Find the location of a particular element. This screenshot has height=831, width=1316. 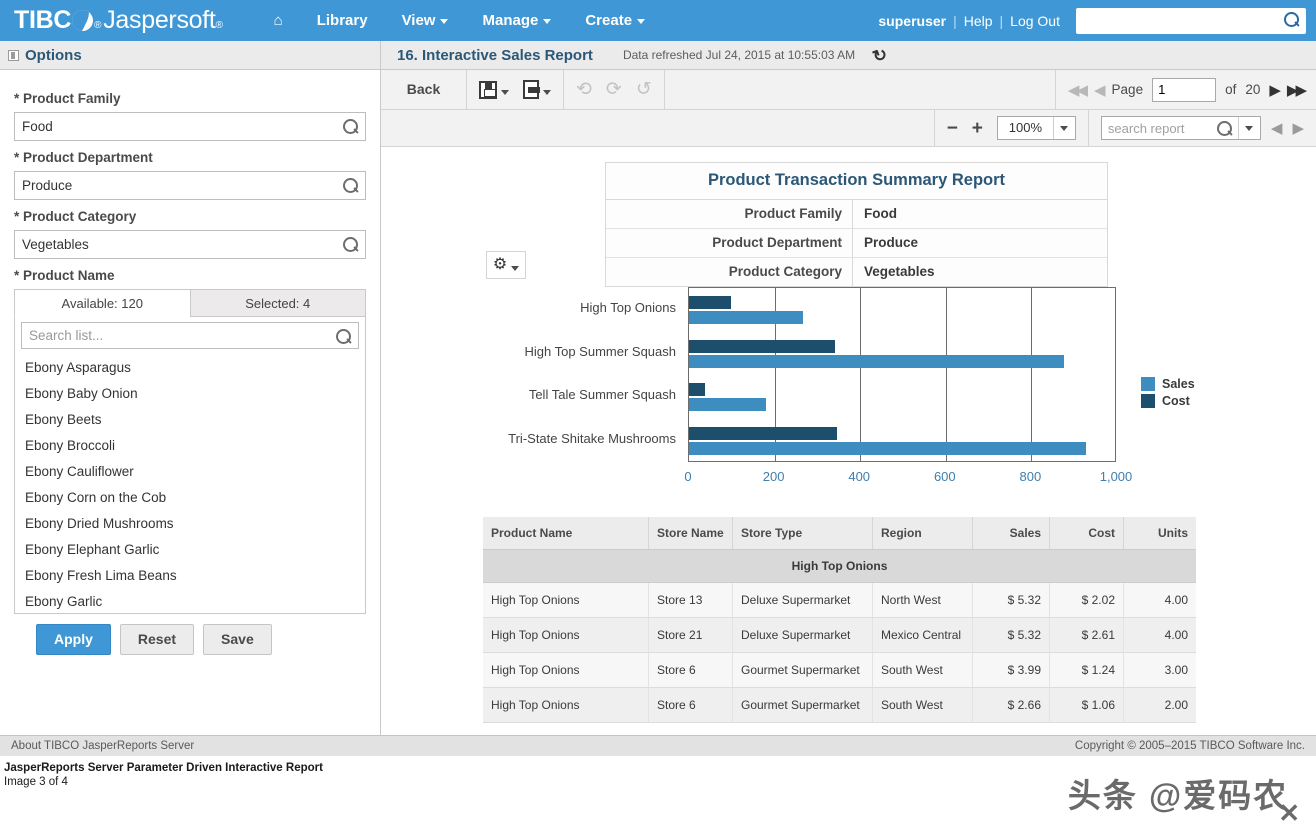

logout-link: Log Out is located at coordinates (1035, 21).